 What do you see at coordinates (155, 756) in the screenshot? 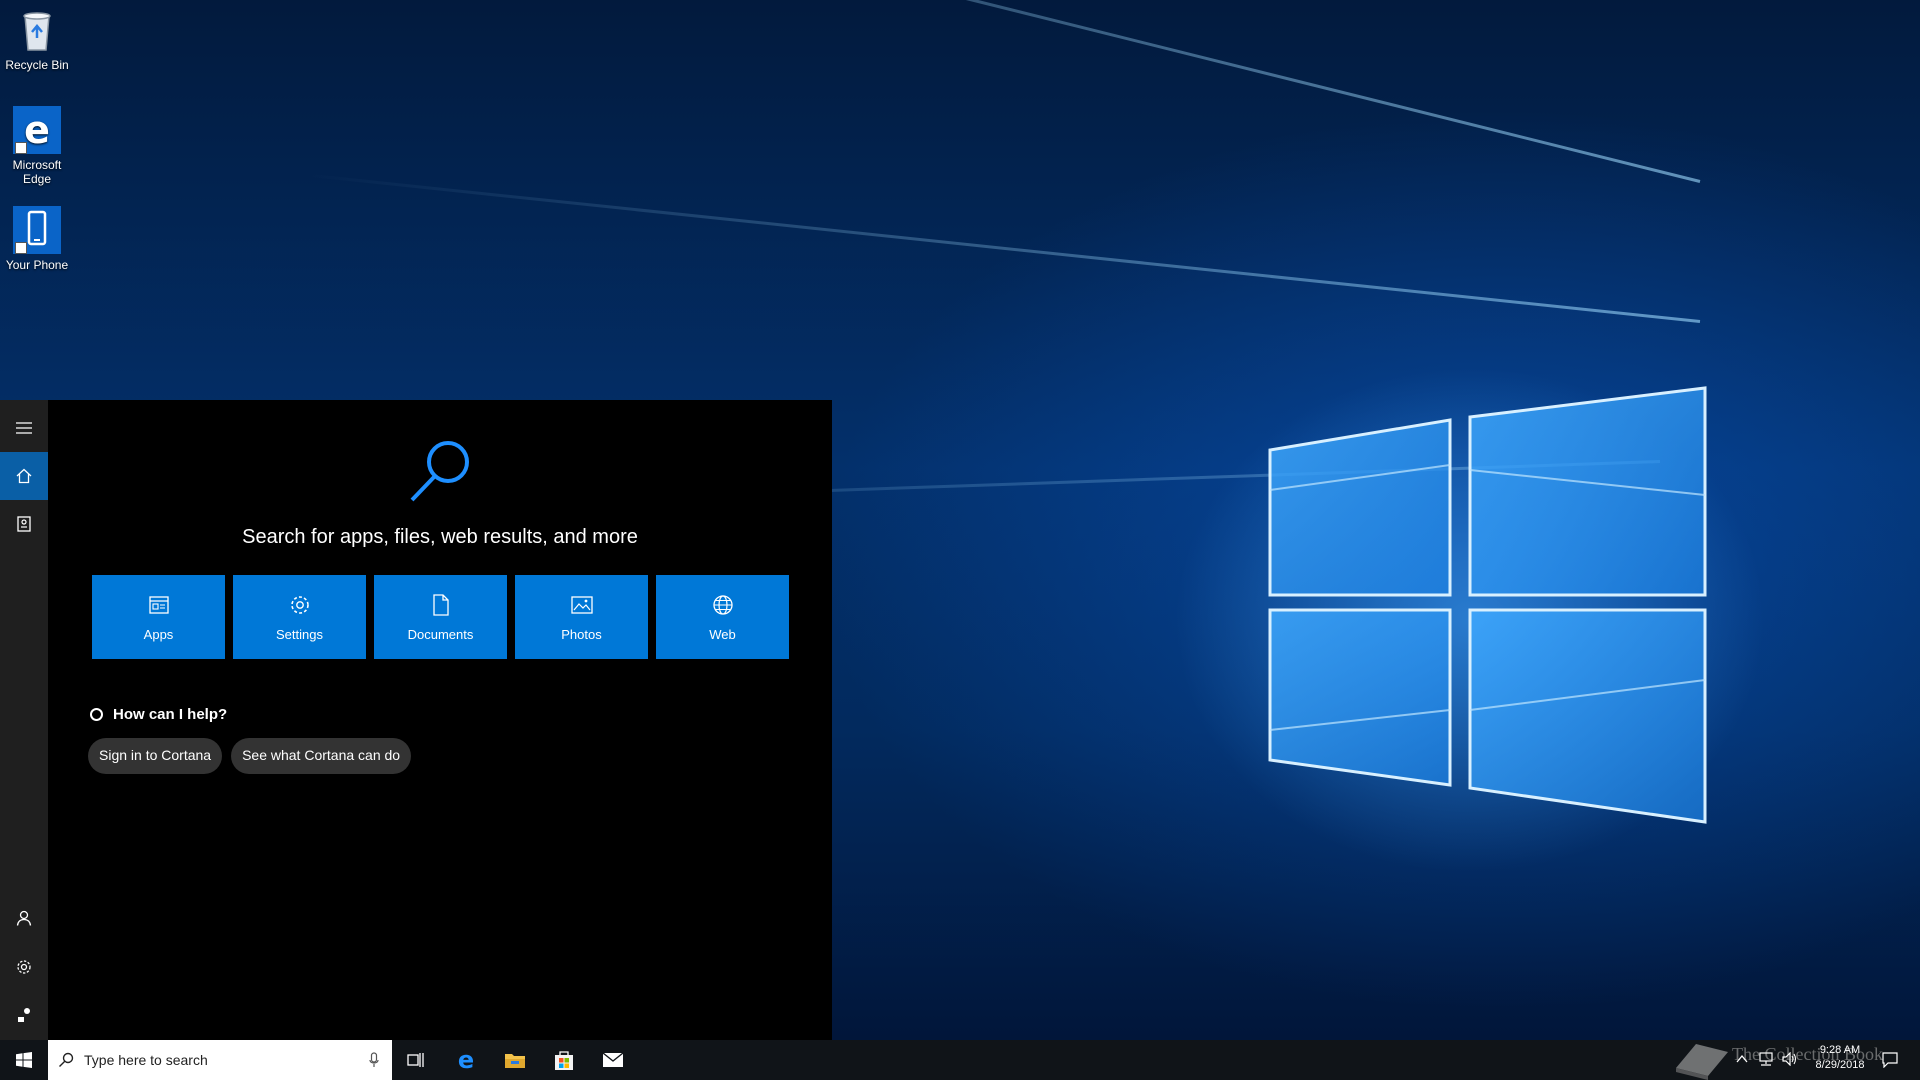
I see `sign-in-to-cortana-button: Sign in to Cortana` at bounding box center [155, 756].